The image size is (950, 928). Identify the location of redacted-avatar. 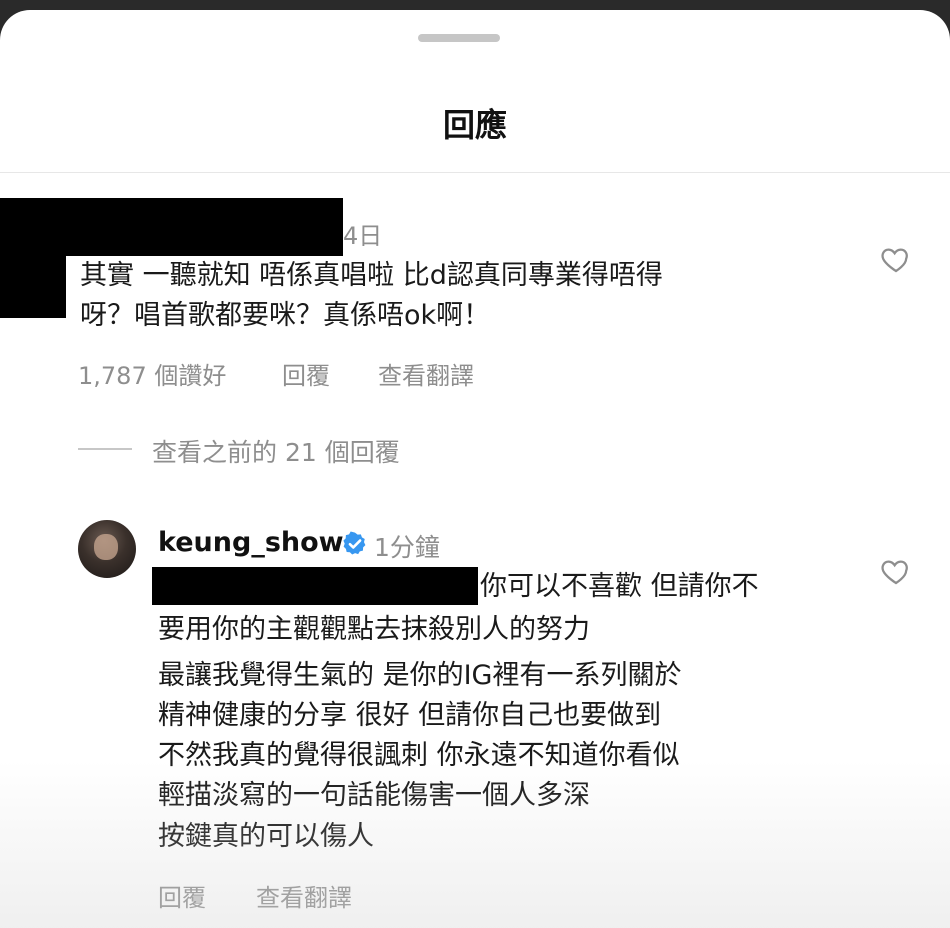
(33, 287).